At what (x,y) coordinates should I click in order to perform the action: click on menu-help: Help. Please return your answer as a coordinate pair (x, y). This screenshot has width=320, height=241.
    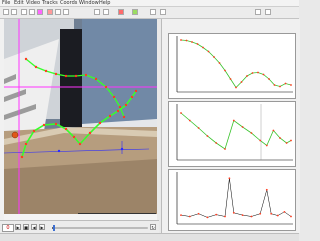
    Looking at the image, I should click on (104, 3).